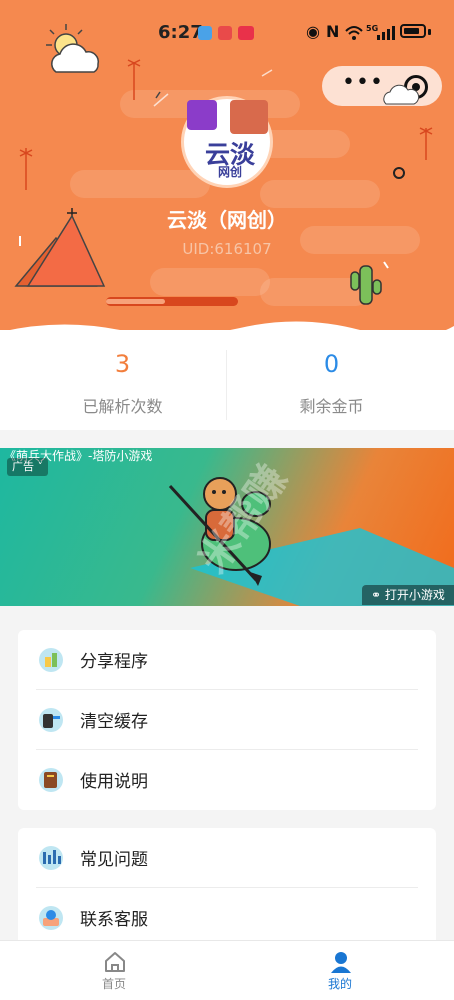 The height and width of the screenshot is (1000, 454). What do you see at coordinates (23, 466) in the screenshot?
I see `ad-tag-label: 广告` at bounding box center [23, 466].